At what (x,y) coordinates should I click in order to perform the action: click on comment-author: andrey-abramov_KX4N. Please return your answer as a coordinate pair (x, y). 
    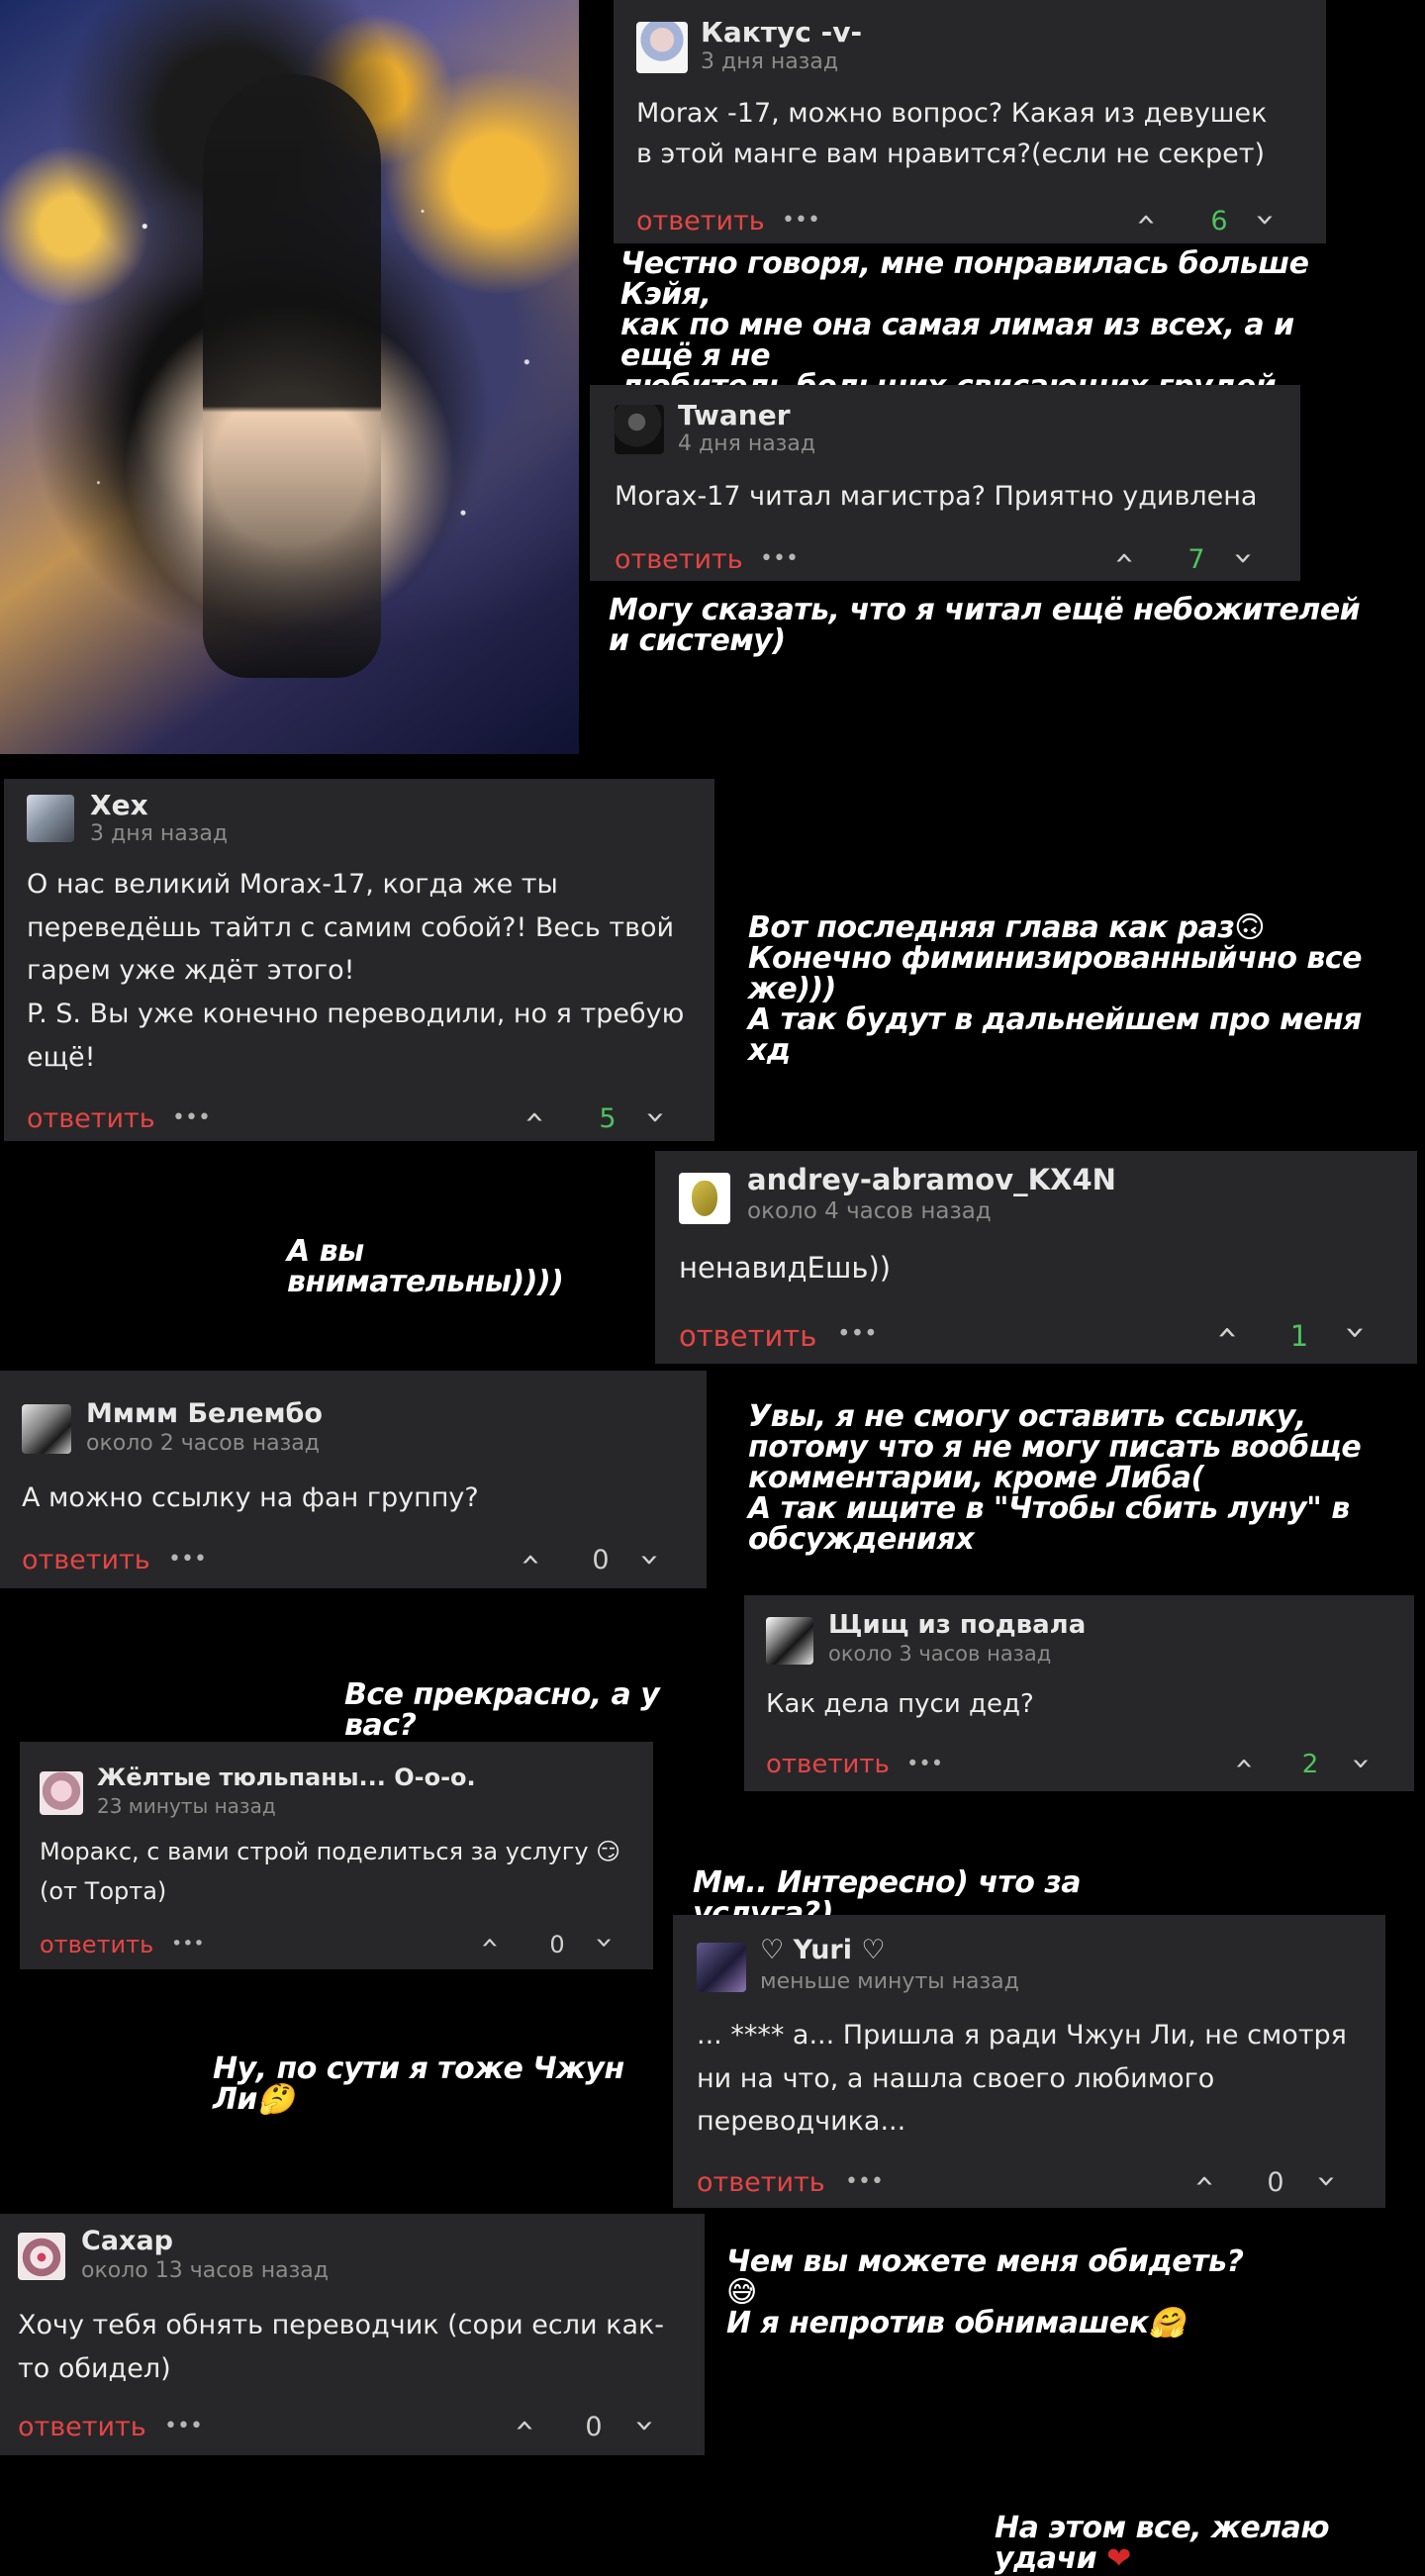
    Looking at the image, I should click on (931, 1179).